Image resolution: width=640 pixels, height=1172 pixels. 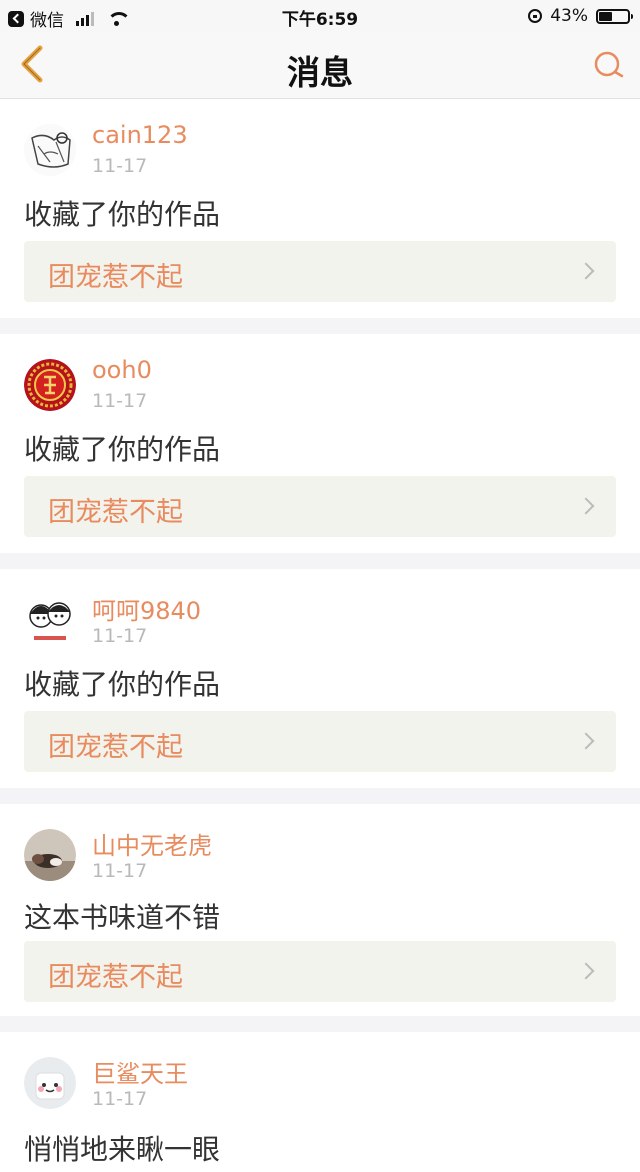 I want to click on user-name: 巨鲨天王, so click(x=140, y=1071).